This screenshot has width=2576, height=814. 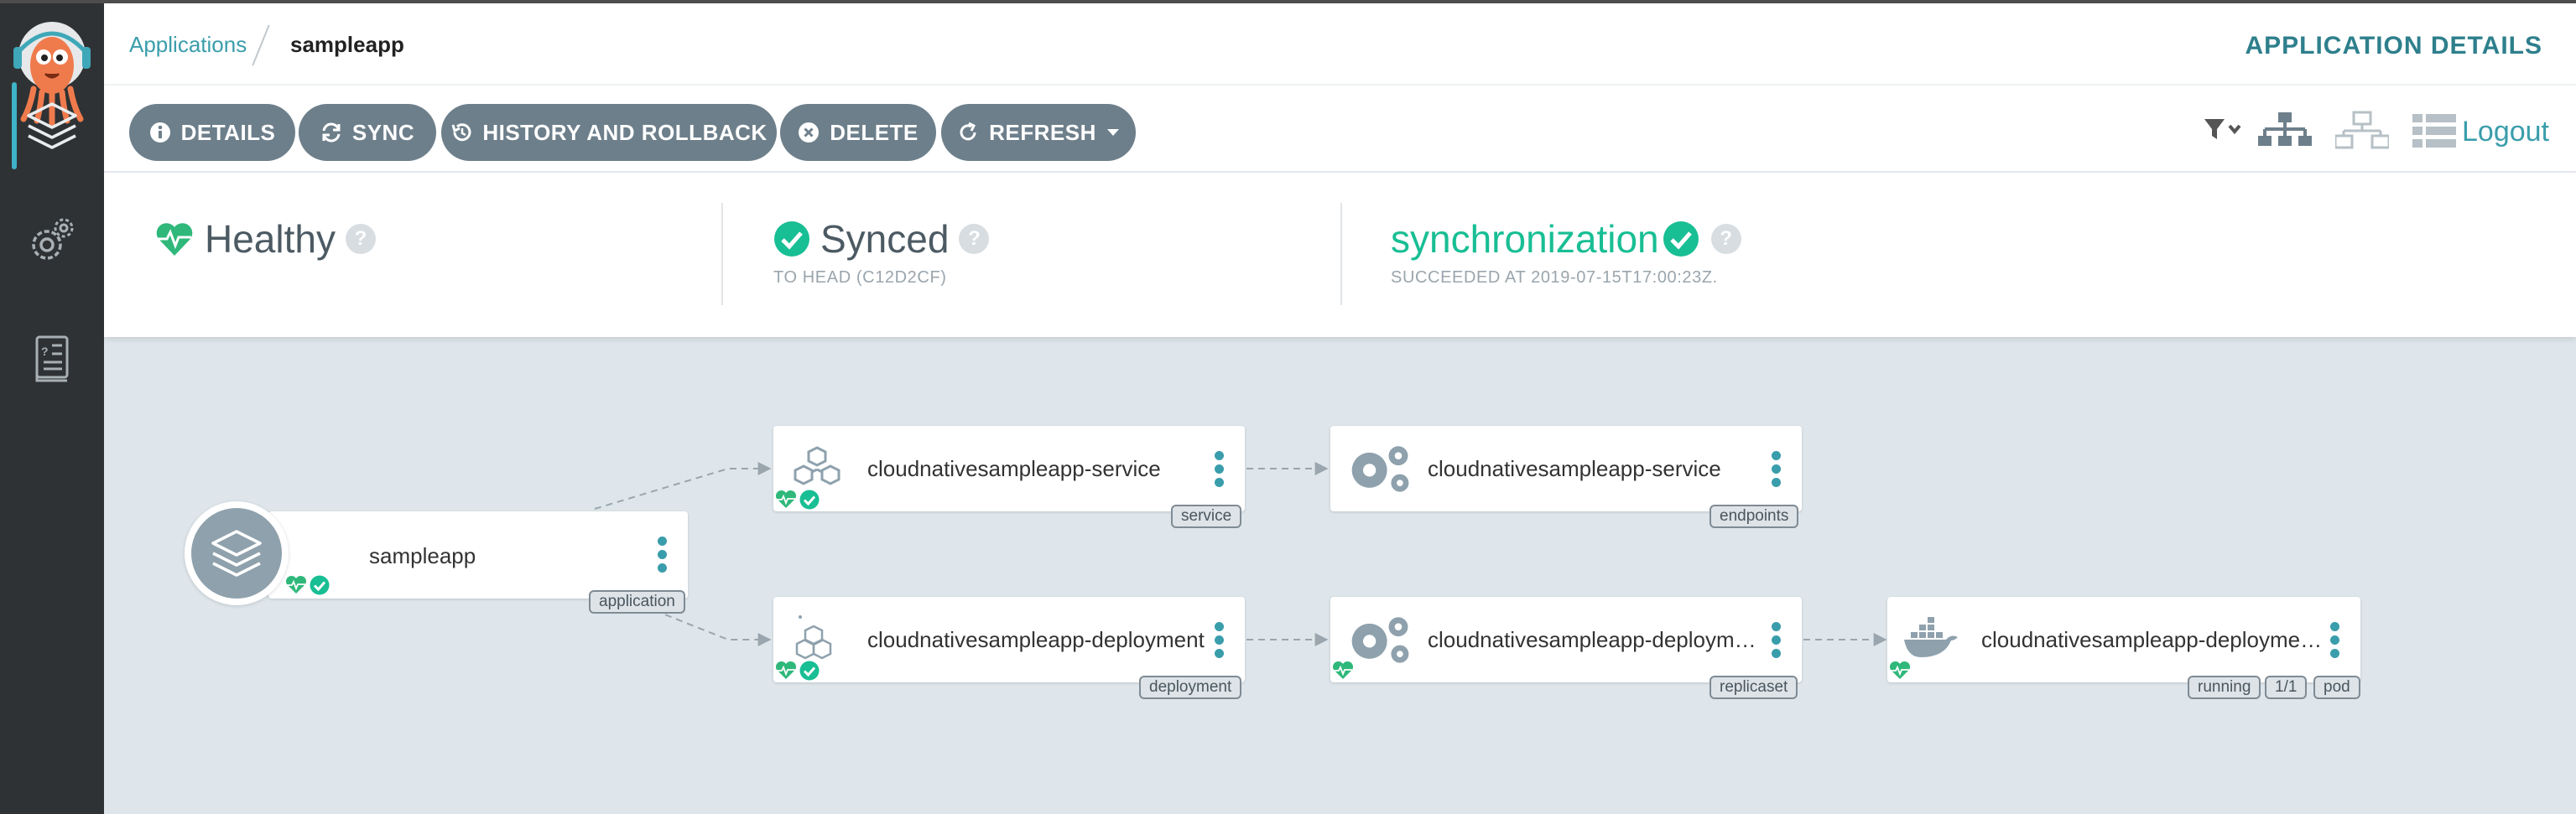 I want to click on application-icon-circle, so click(x=237, y=553).